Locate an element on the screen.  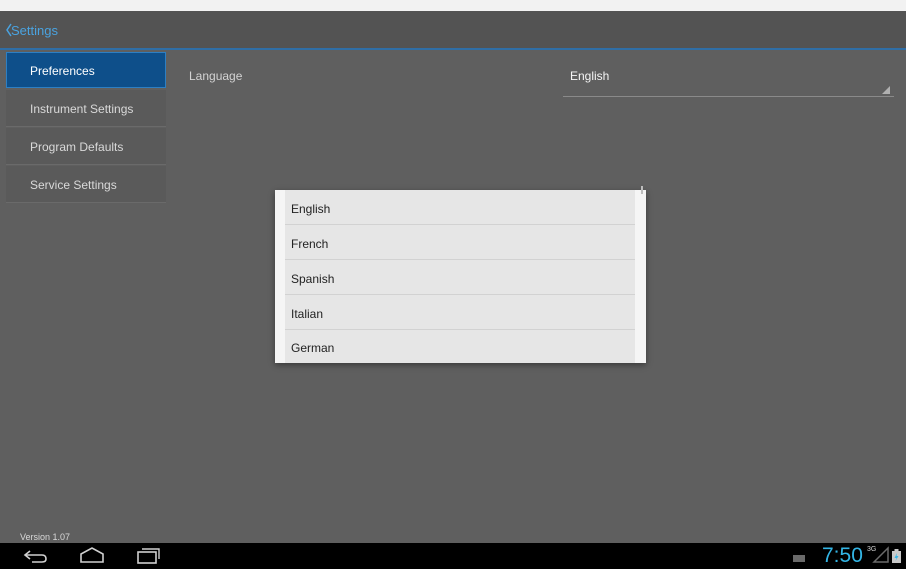
back-icon is located at coordinates (35, 556).